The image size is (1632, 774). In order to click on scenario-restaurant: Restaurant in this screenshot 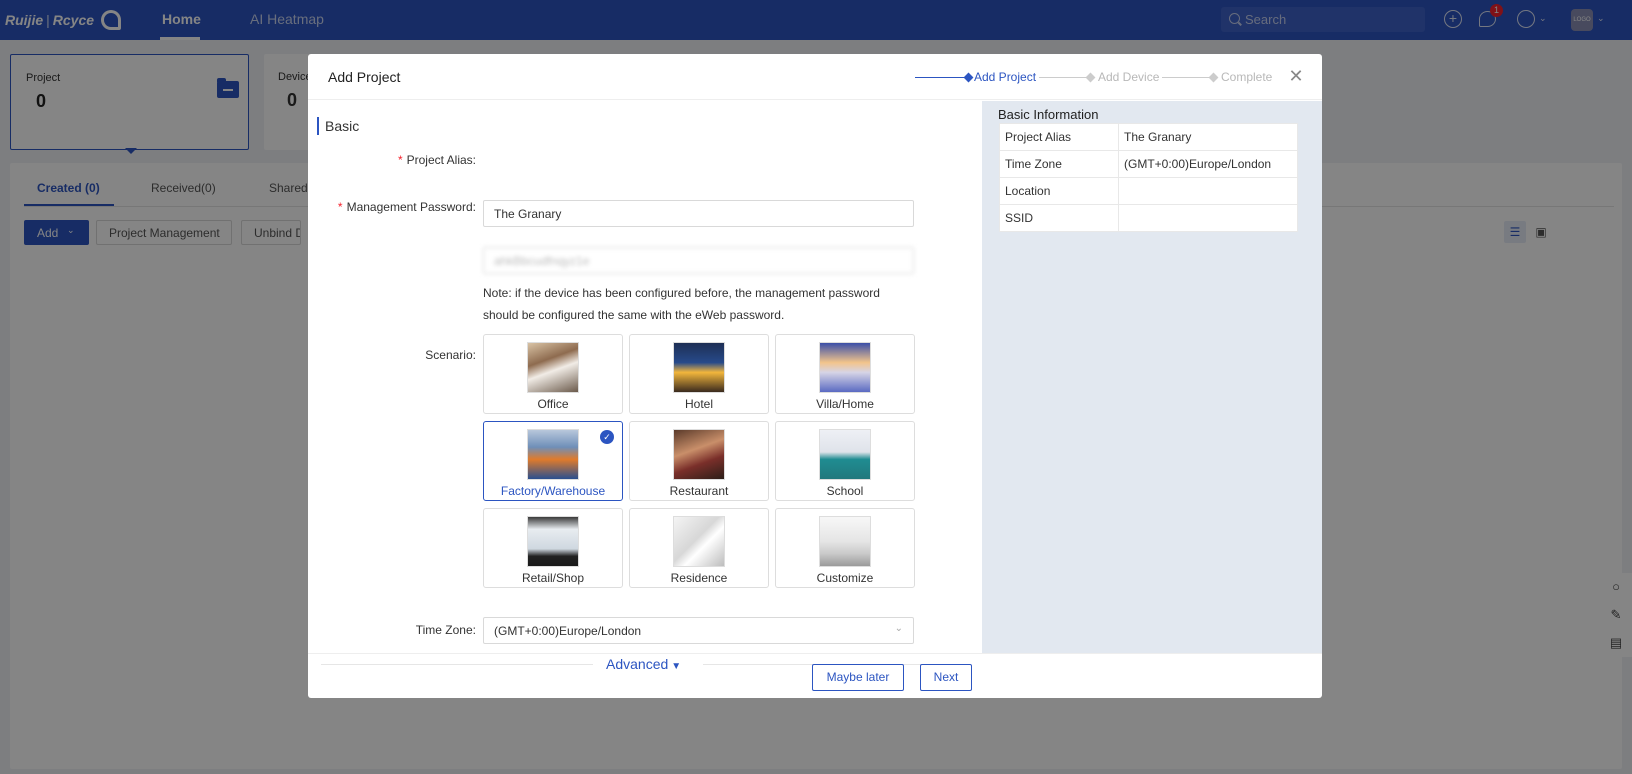, I will do `click(699, 461)`.